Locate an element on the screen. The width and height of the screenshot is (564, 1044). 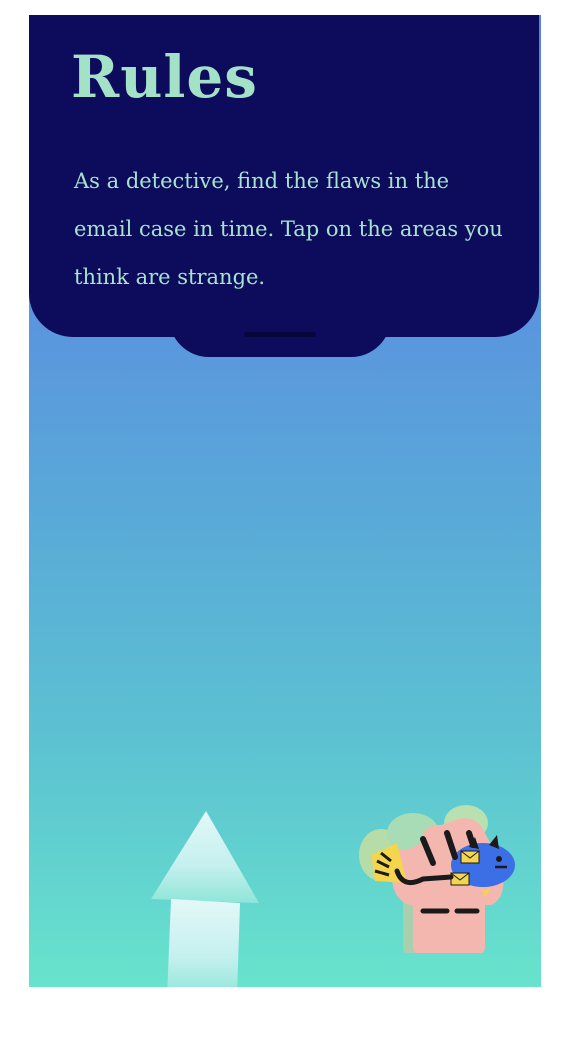
drag-handle-icon is located at coordinates (280, 334).